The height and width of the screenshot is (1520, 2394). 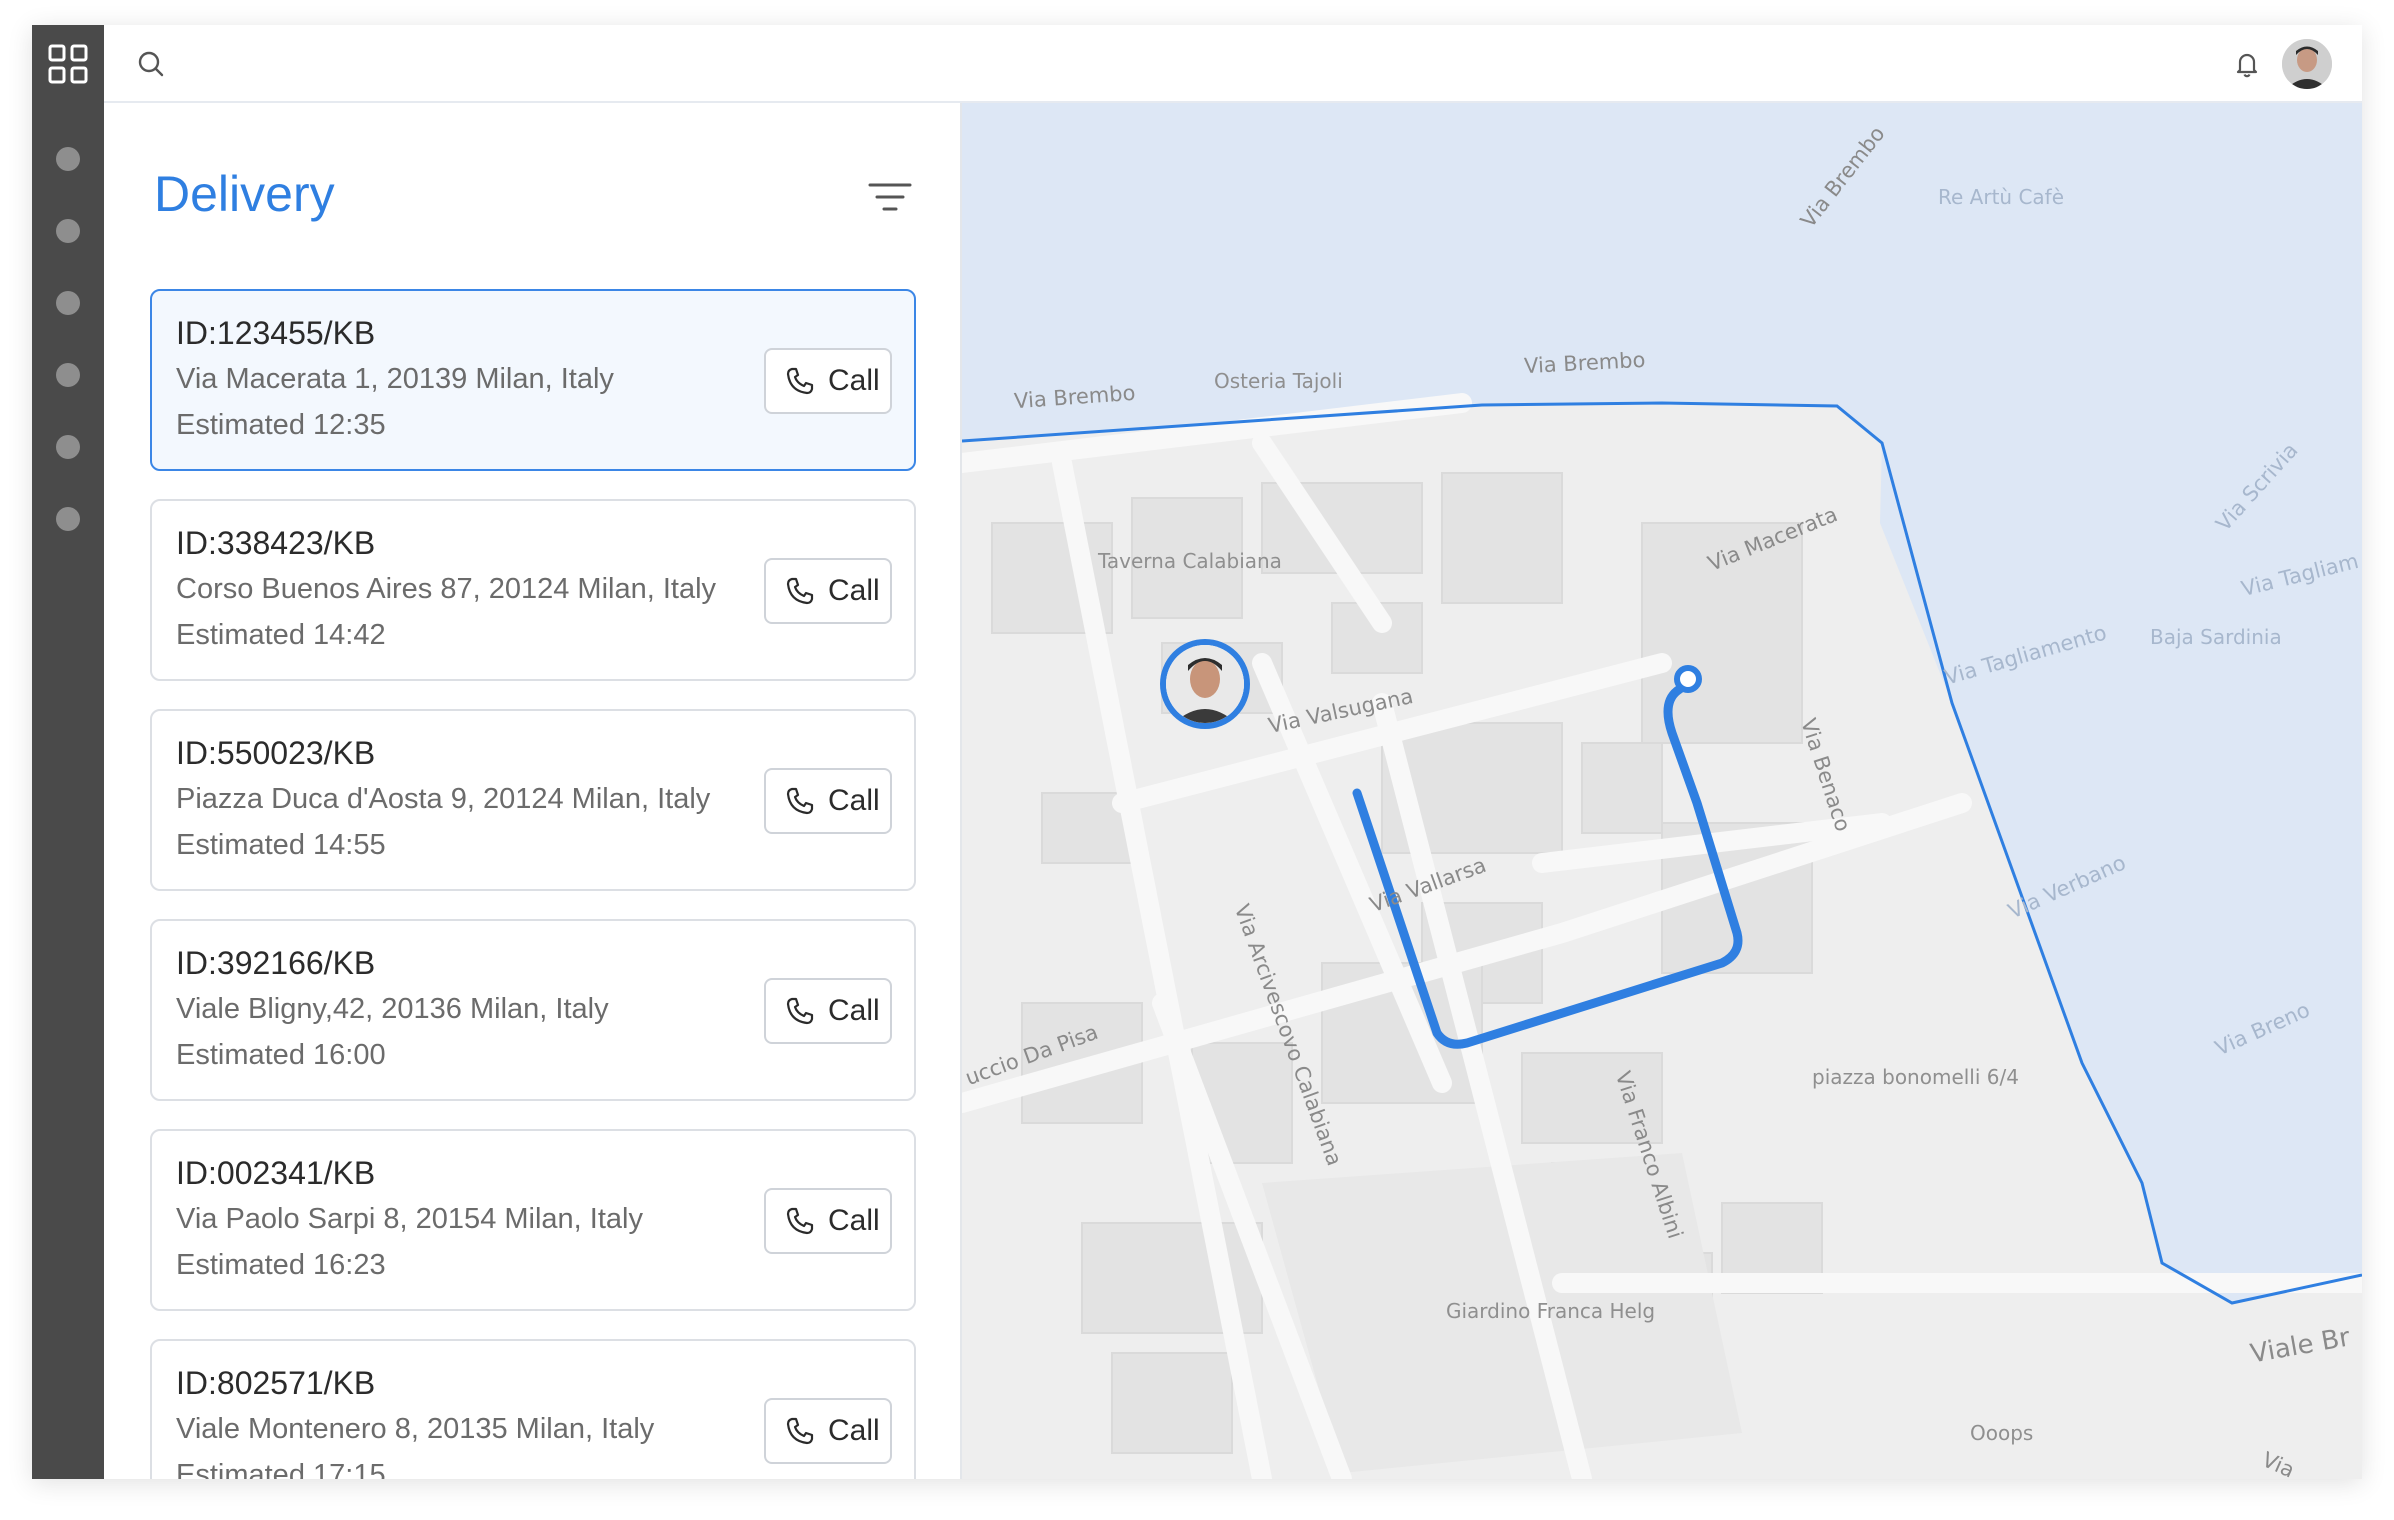 I want to click on delivery-eta: Estimated 14:42, so click(x=281, y=635).